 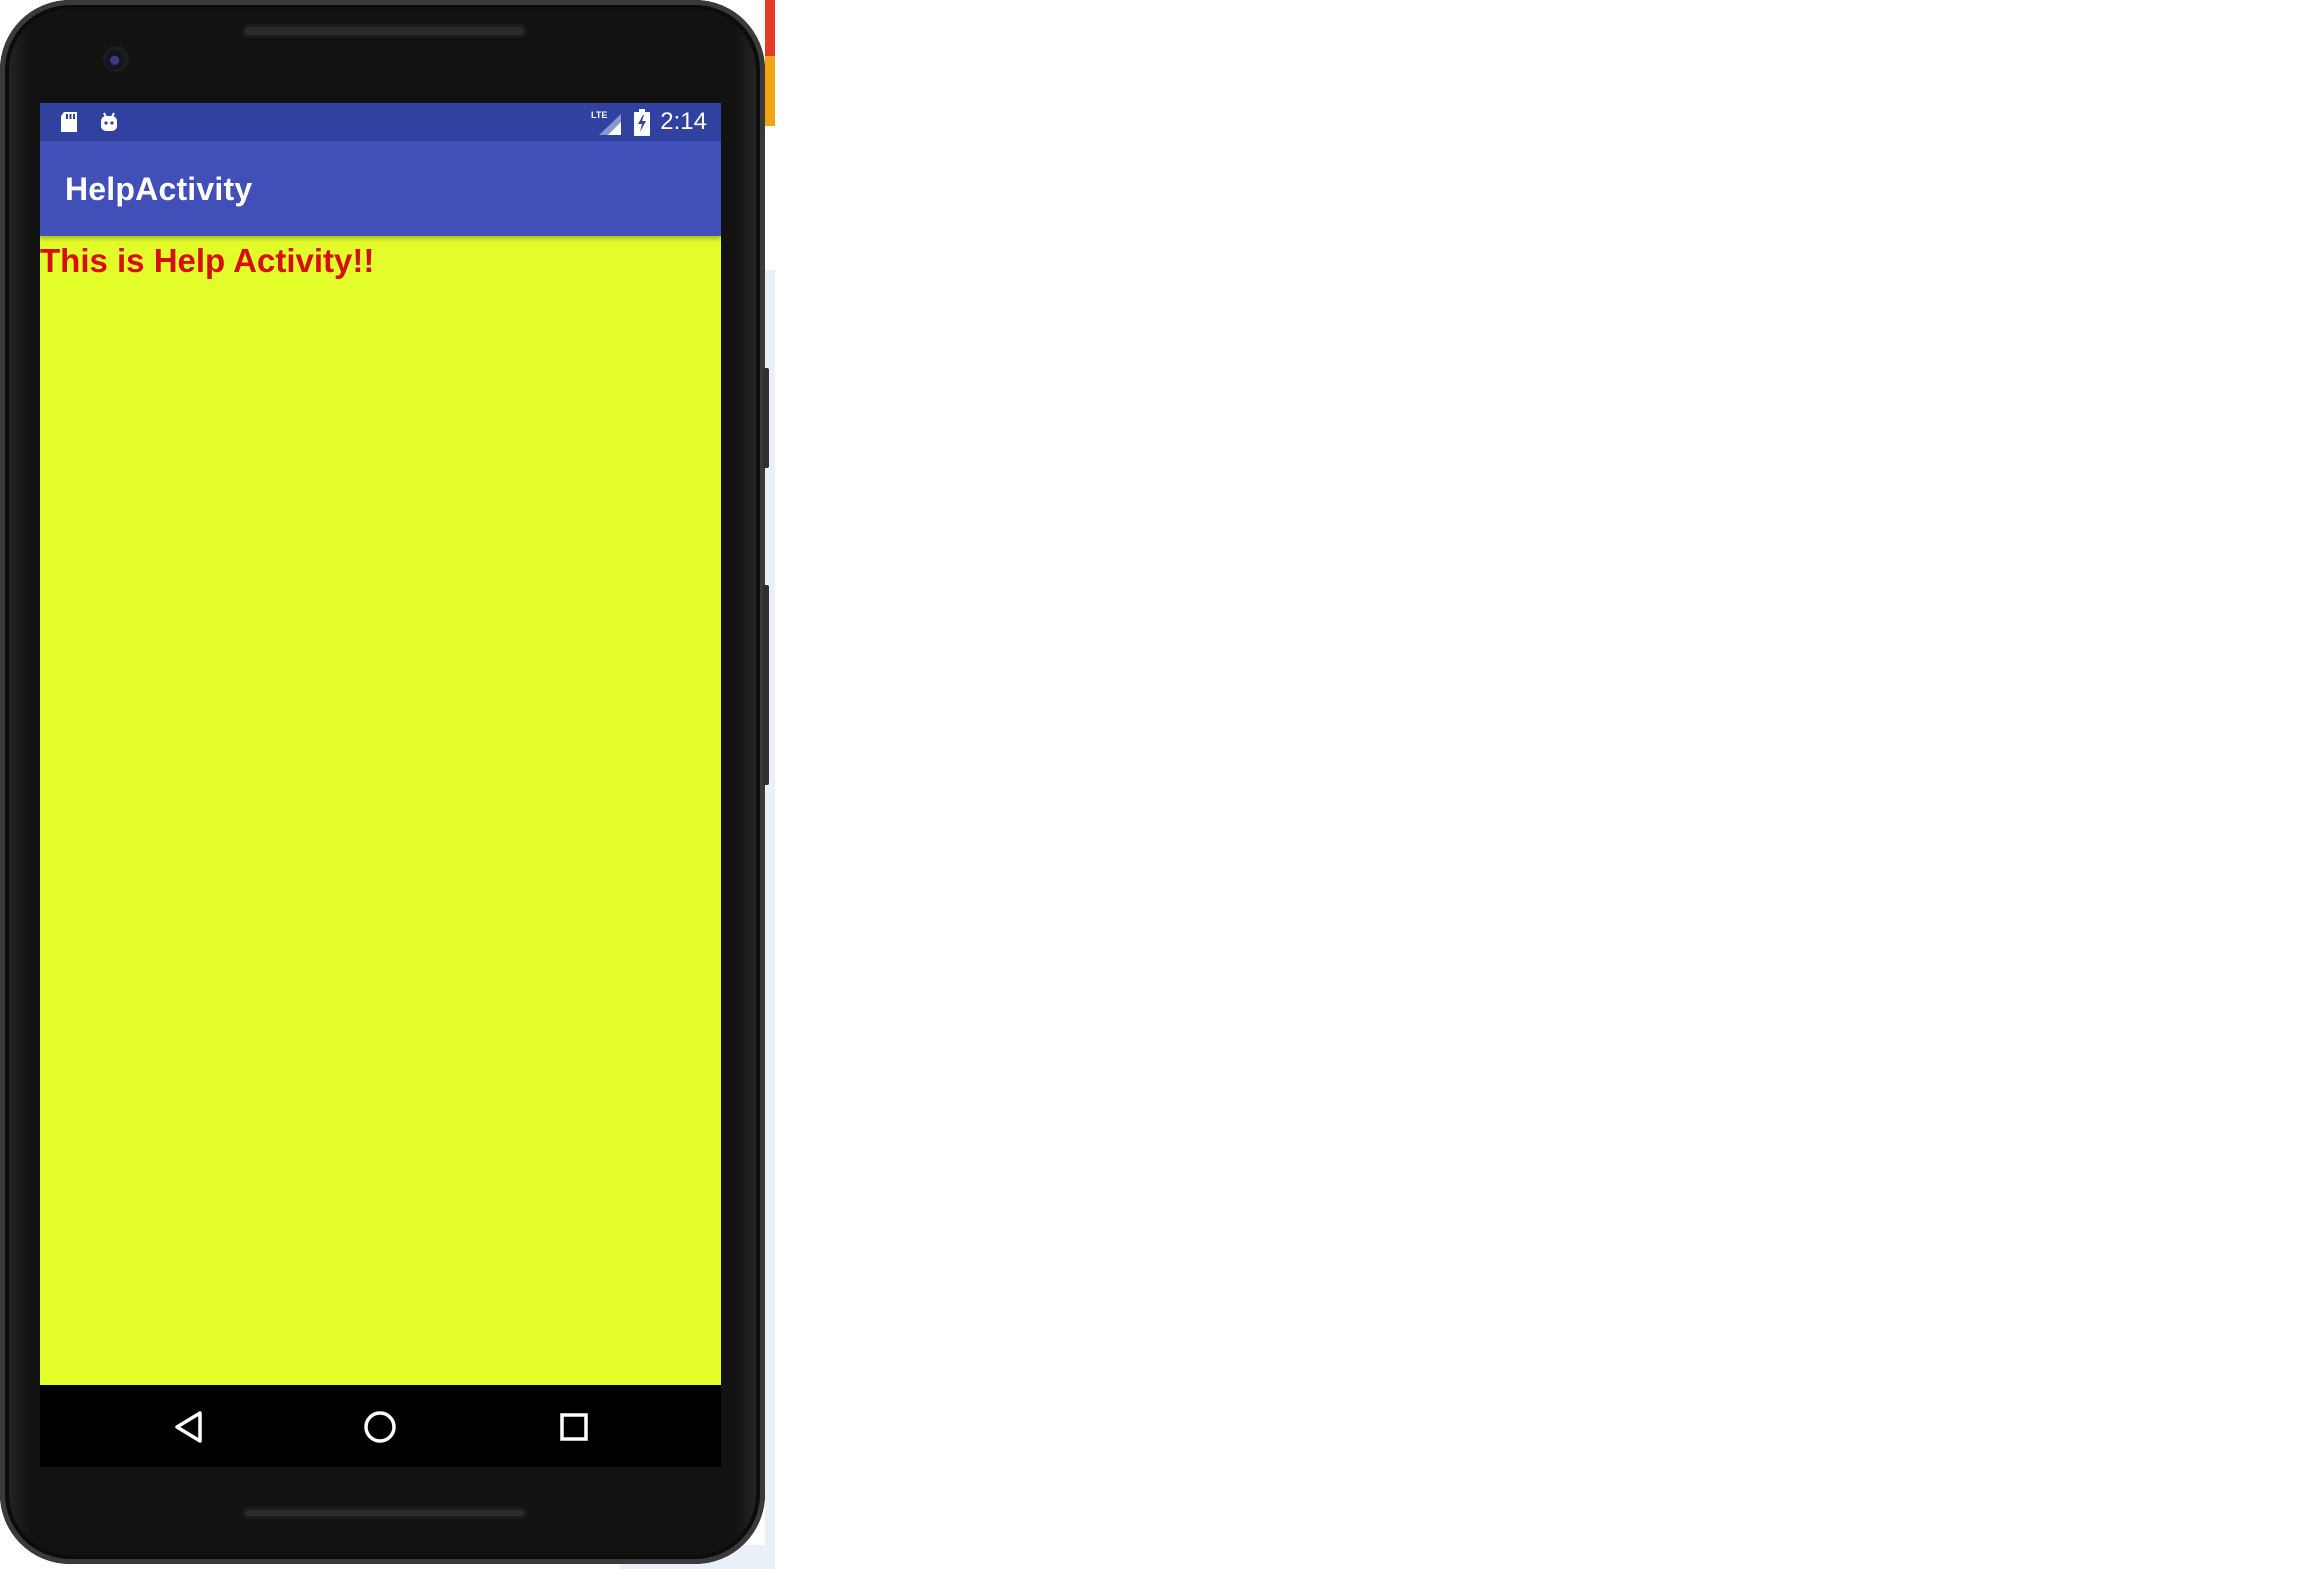 I want to click on recents-icon, so click(x=574, y=1427).